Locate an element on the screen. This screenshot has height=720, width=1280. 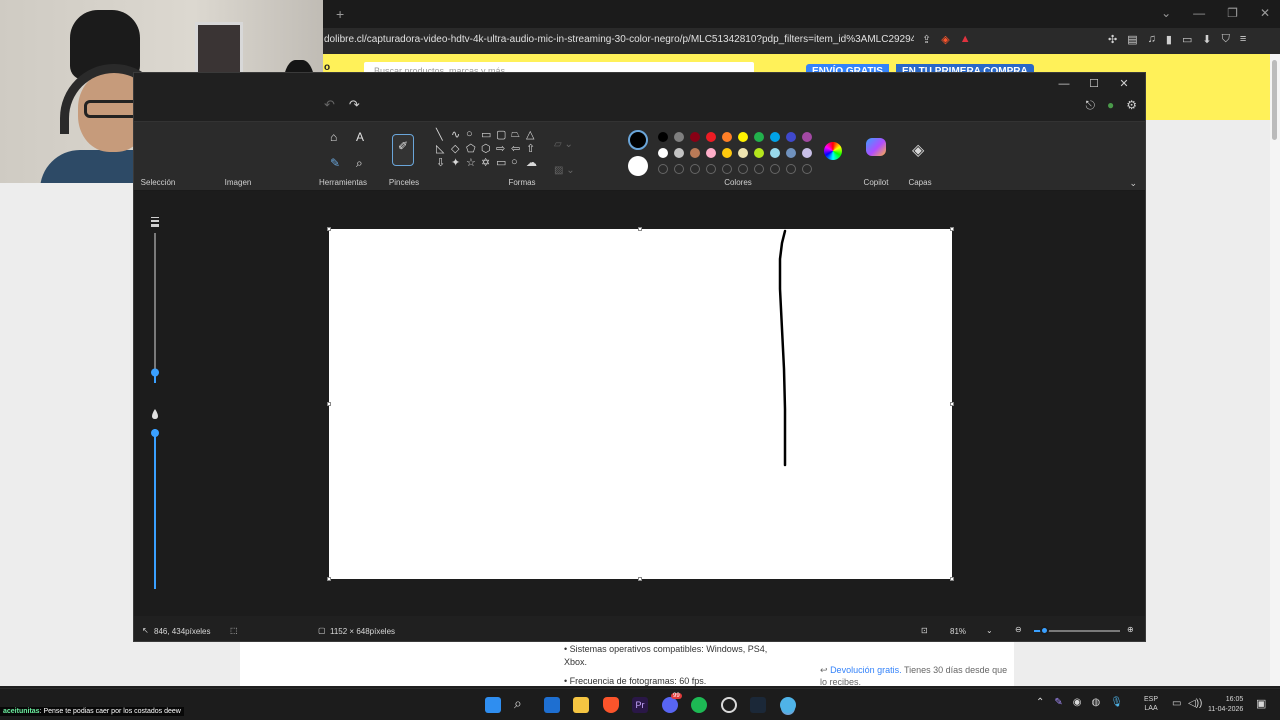
clock: 16:05 11-04-2026 is located at coordinates (1225, 705).